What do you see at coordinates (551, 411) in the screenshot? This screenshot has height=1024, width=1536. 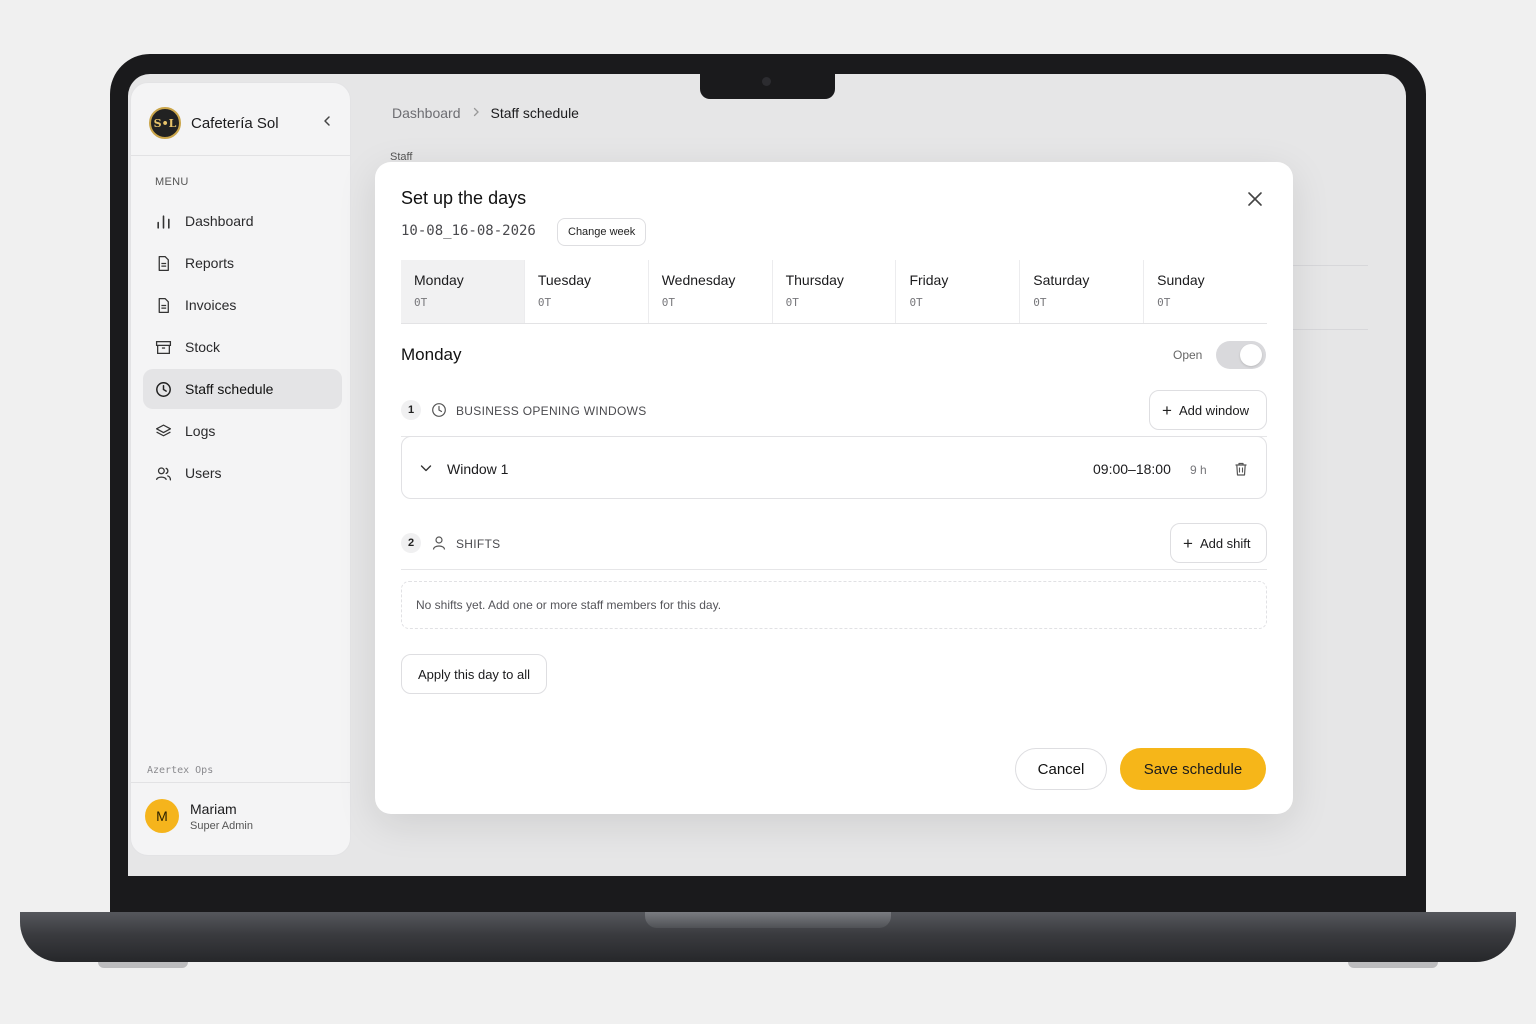 I see `opening-windows-title: BUSINESS OPENING WINDOWS` at bounding box center [551, 411].